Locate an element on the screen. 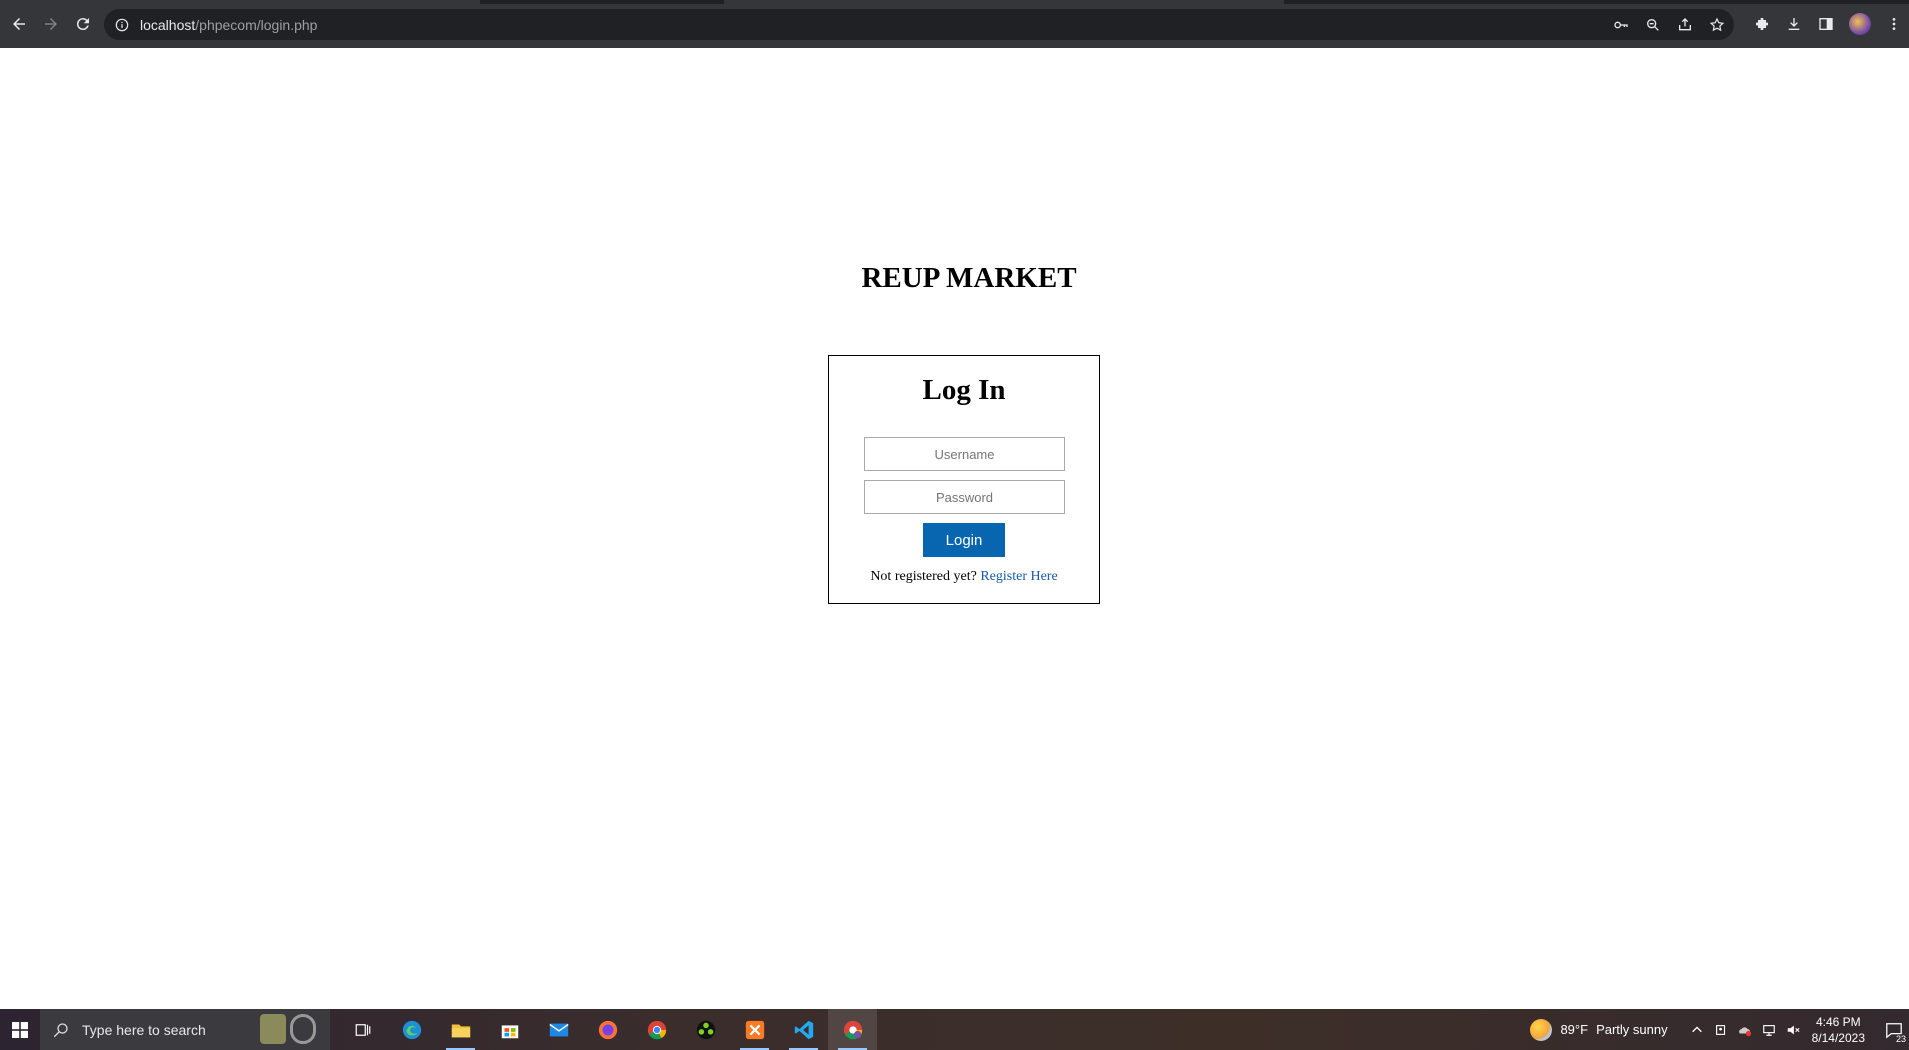 The width and height of the screenshot is (1909, 1050). mail-icon is located at coordinates (558, 1029).